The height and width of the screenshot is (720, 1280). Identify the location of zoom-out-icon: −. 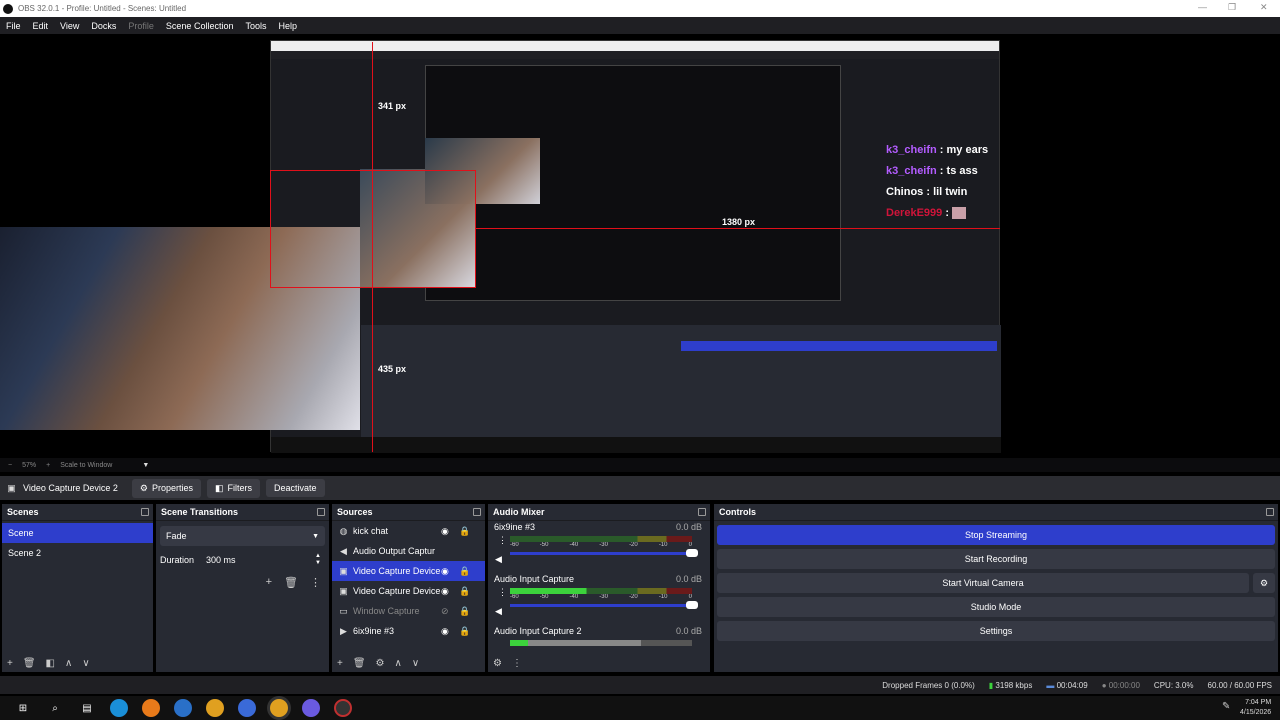
(10, 465).